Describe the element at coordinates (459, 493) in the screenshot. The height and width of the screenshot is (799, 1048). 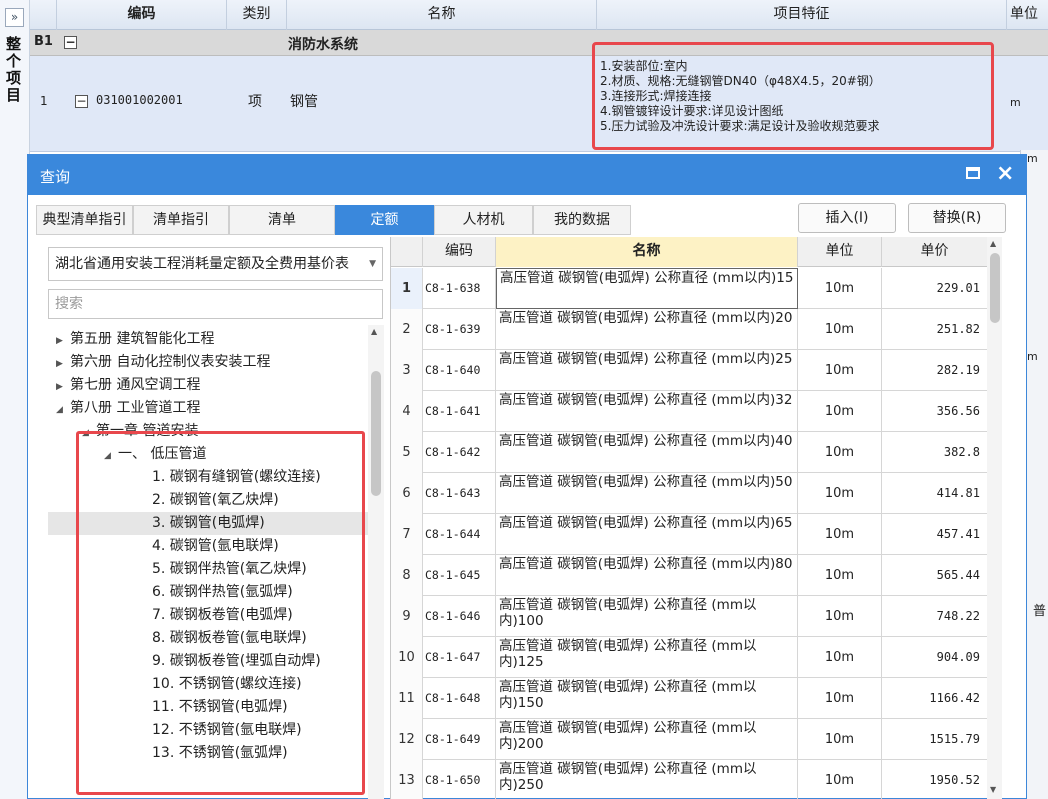
I see `quota-code: C8-1-643` at that location.